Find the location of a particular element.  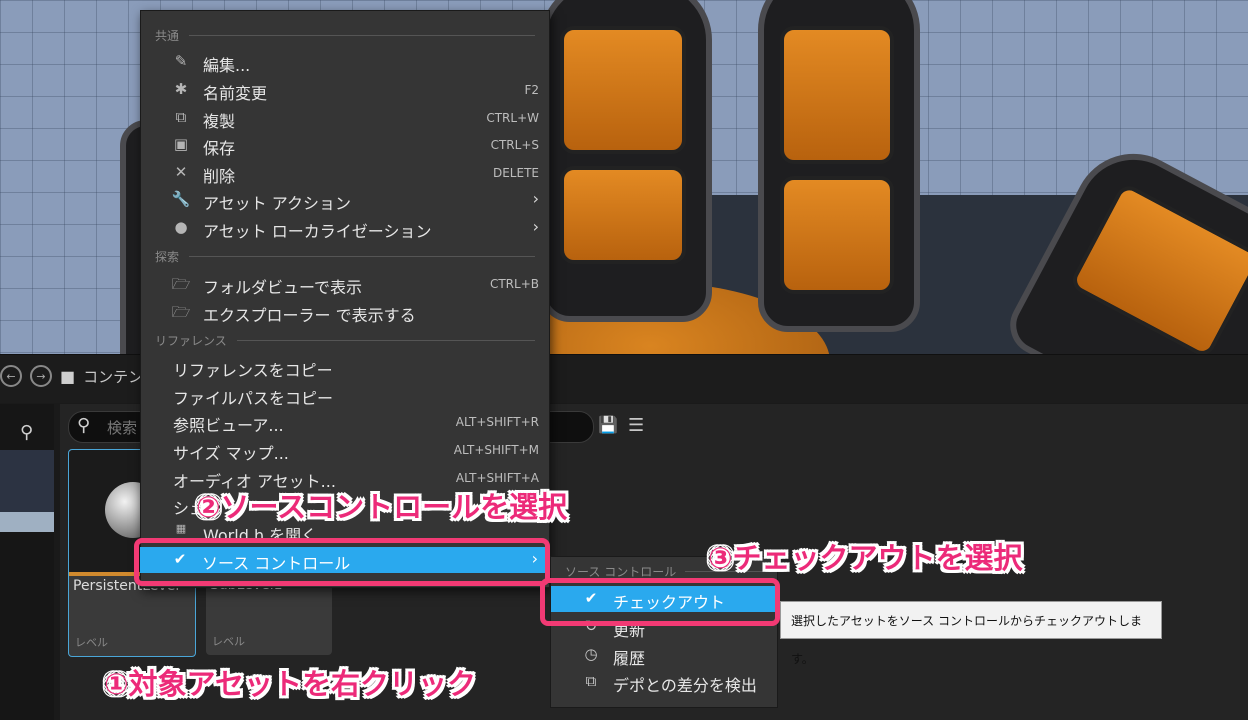

menu-item-asset-localization: ● アセット ローカライゼーション › is located at coordinates (345, 228).